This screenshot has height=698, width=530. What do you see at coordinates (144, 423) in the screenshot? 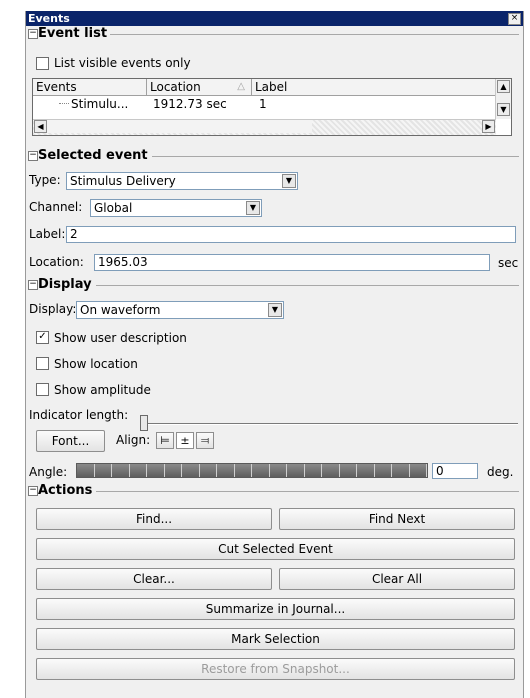
I see `indicator-length-thumb` at bounding box center [144, 423].